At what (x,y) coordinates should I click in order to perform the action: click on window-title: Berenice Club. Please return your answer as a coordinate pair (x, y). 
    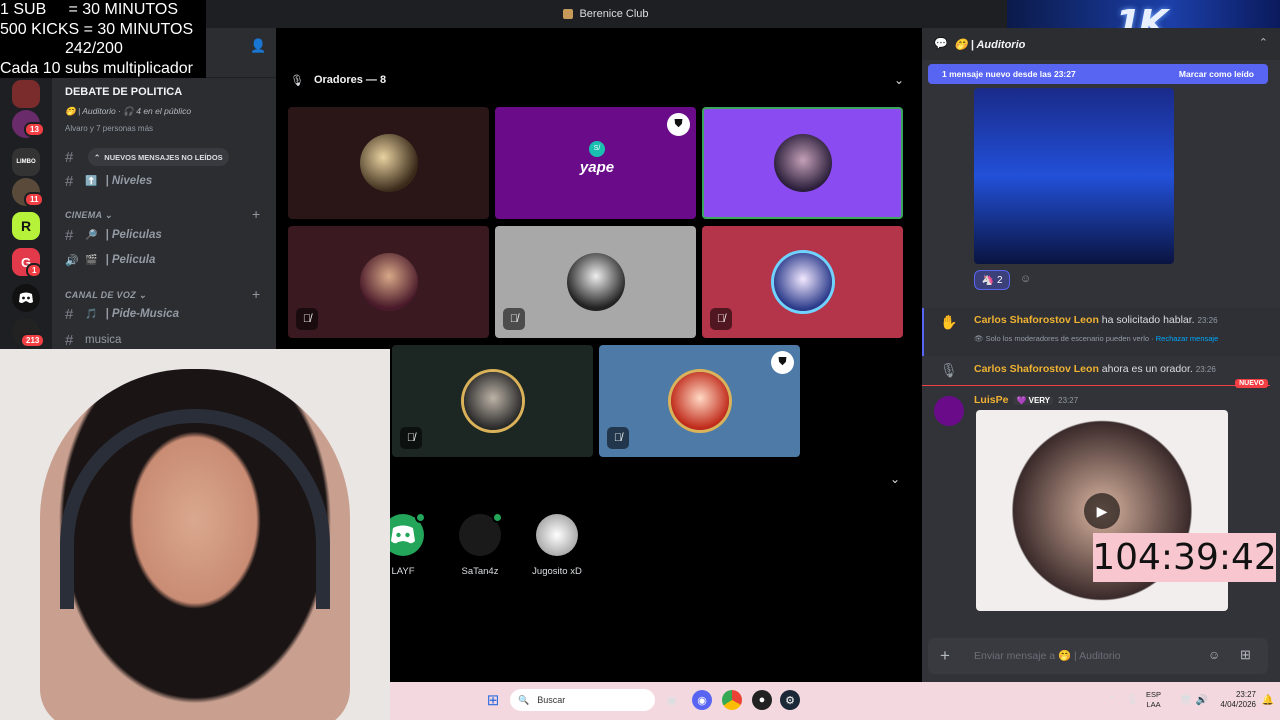
    Looking at the image, I should click on (614, 14).